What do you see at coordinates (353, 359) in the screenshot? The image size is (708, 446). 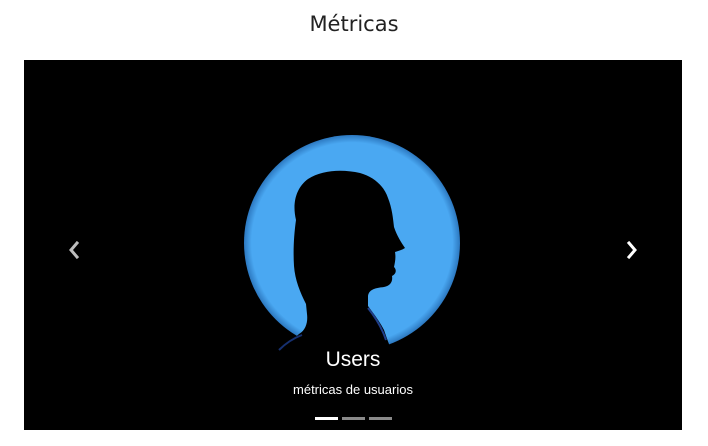 I see `slide-title: Users` at bounding box center [353, 359].